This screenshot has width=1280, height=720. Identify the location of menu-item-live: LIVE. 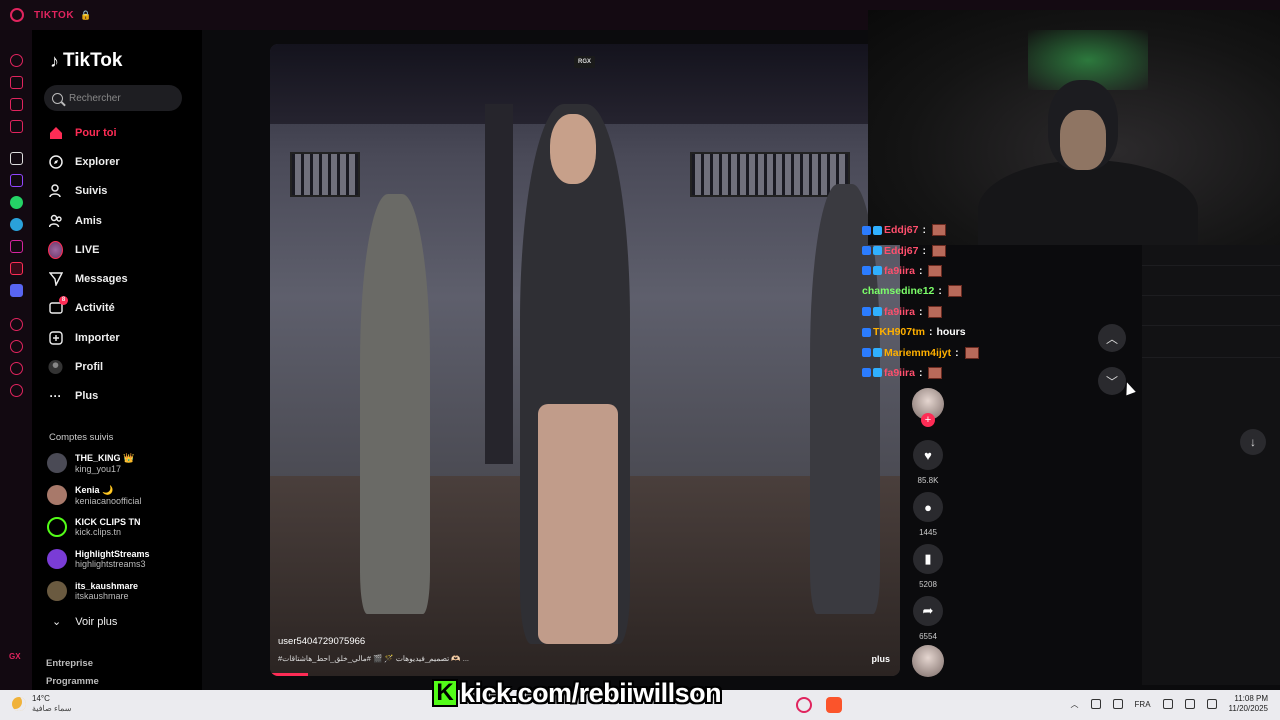
(123, 249).